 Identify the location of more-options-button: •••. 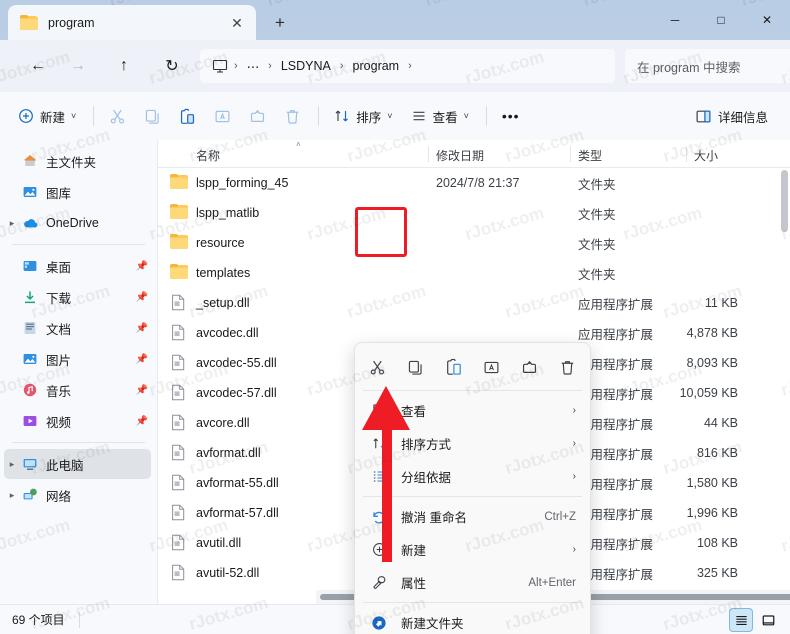
(511, 116).